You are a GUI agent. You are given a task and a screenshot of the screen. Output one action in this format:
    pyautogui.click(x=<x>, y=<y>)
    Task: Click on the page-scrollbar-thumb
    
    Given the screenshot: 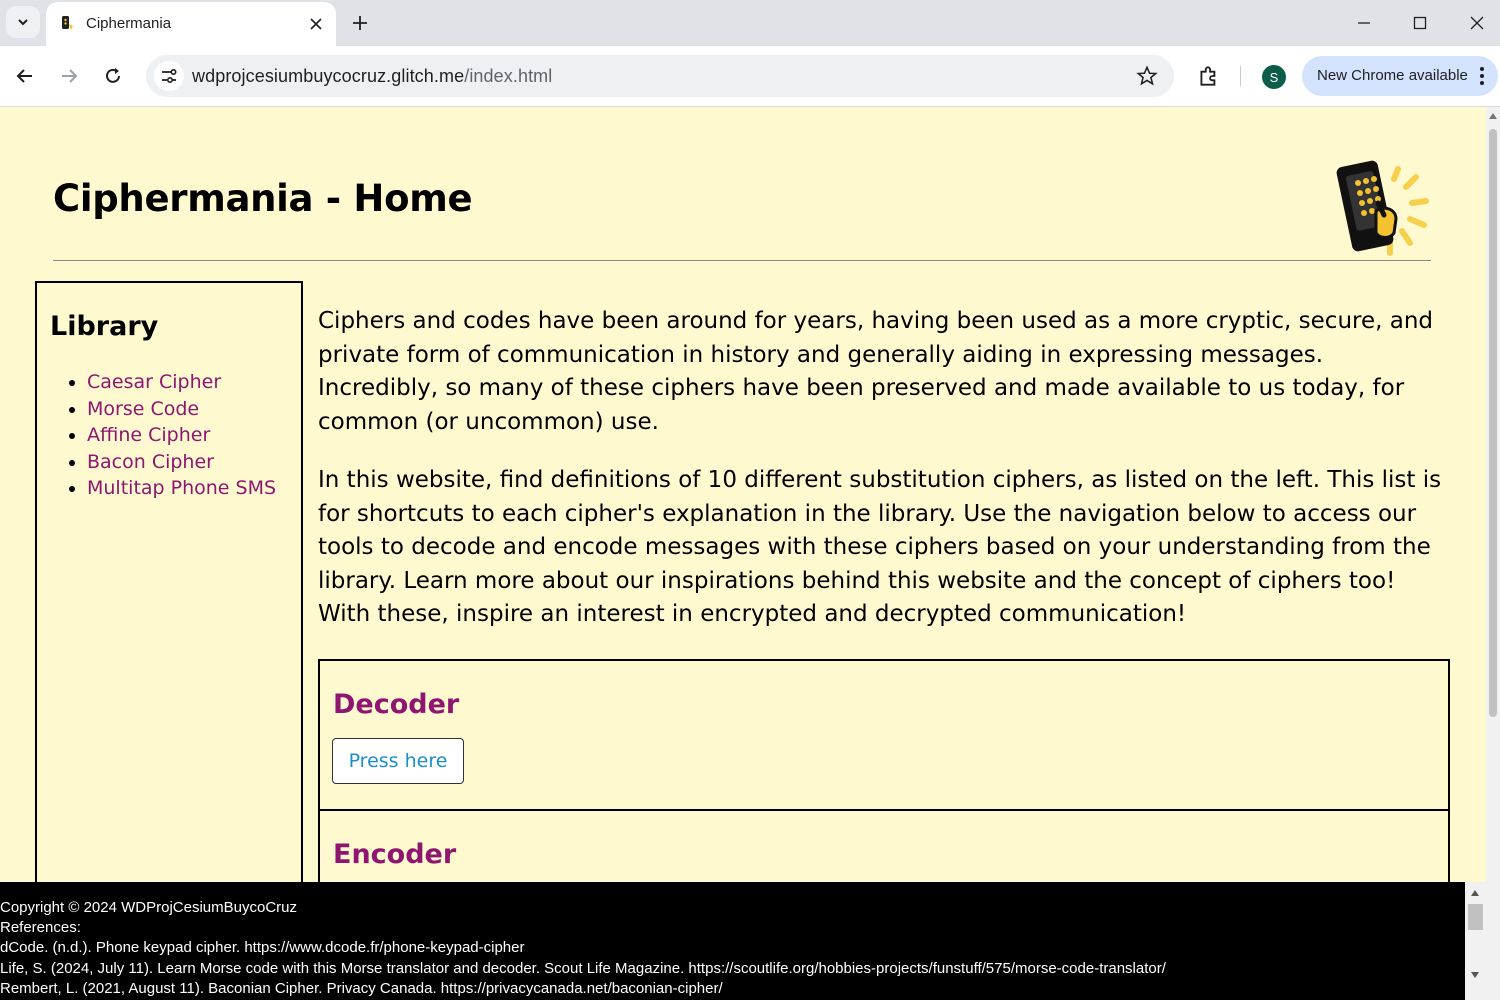 What is the action you would take?
    pyautogui.click(x=1493, y=423)
    